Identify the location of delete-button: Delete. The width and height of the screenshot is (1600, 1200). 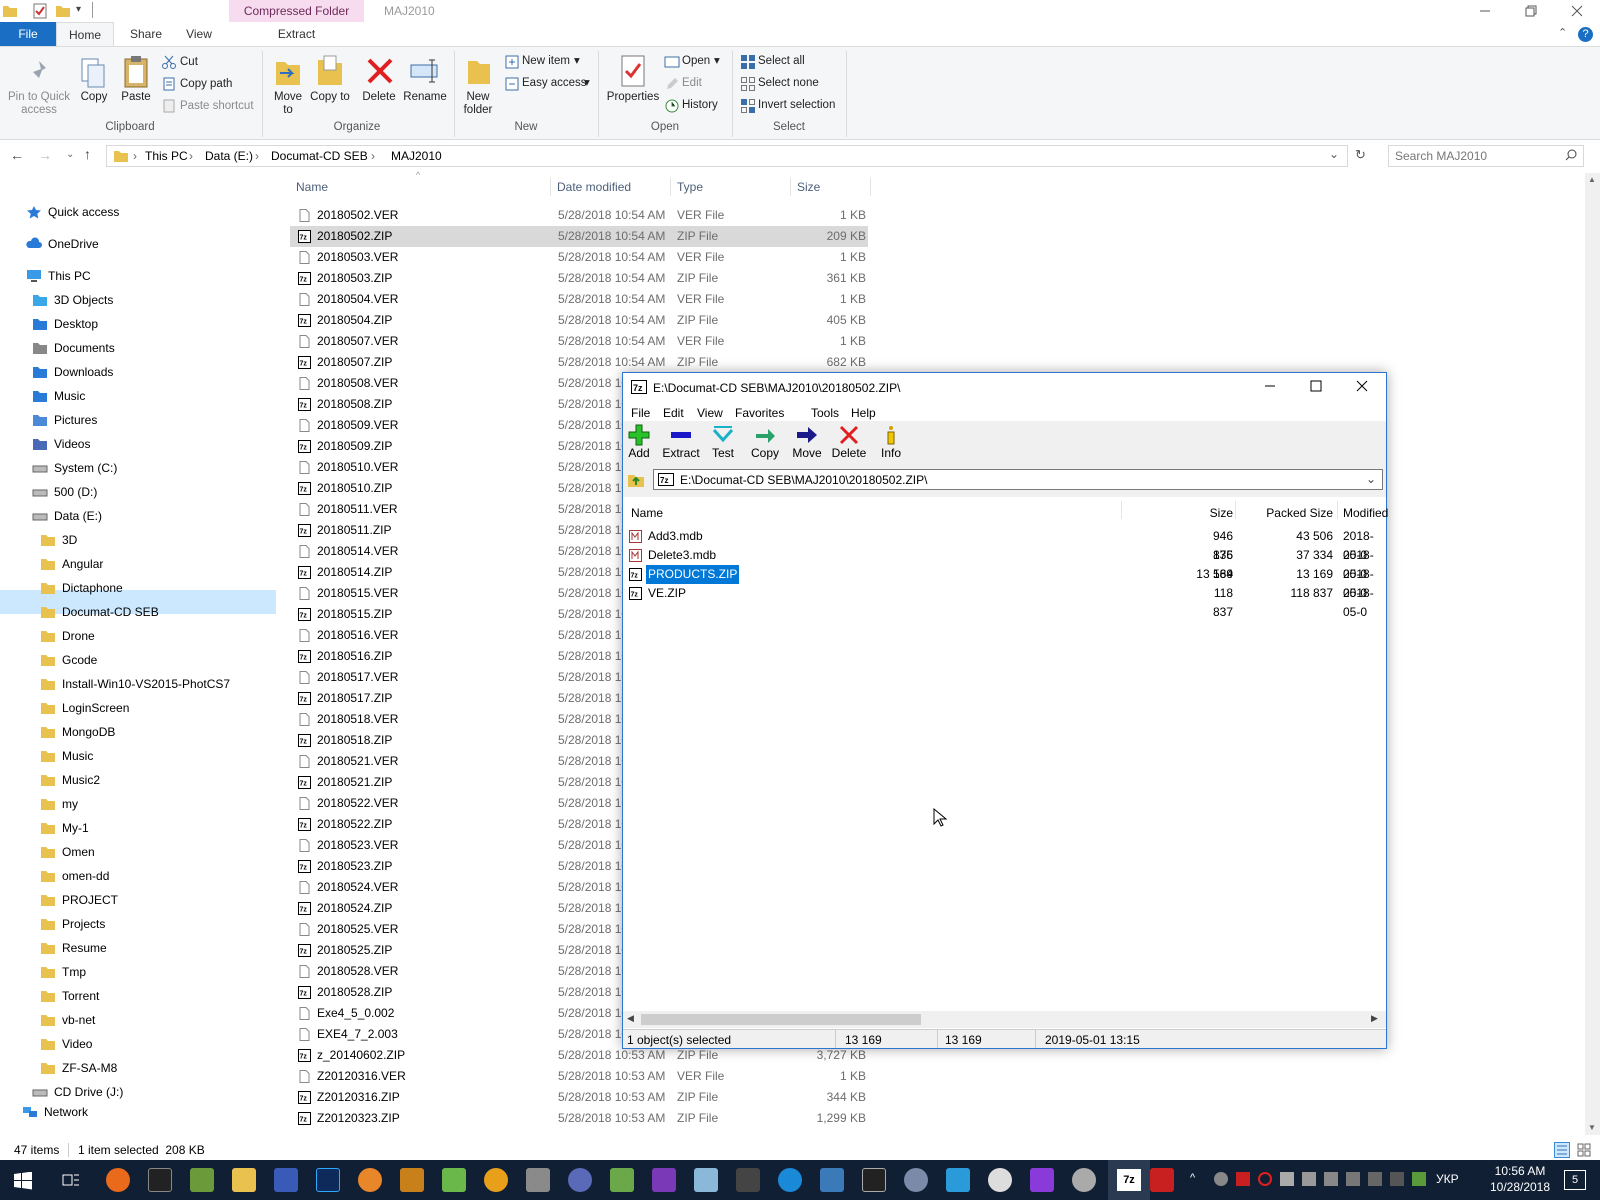
(379, 97).